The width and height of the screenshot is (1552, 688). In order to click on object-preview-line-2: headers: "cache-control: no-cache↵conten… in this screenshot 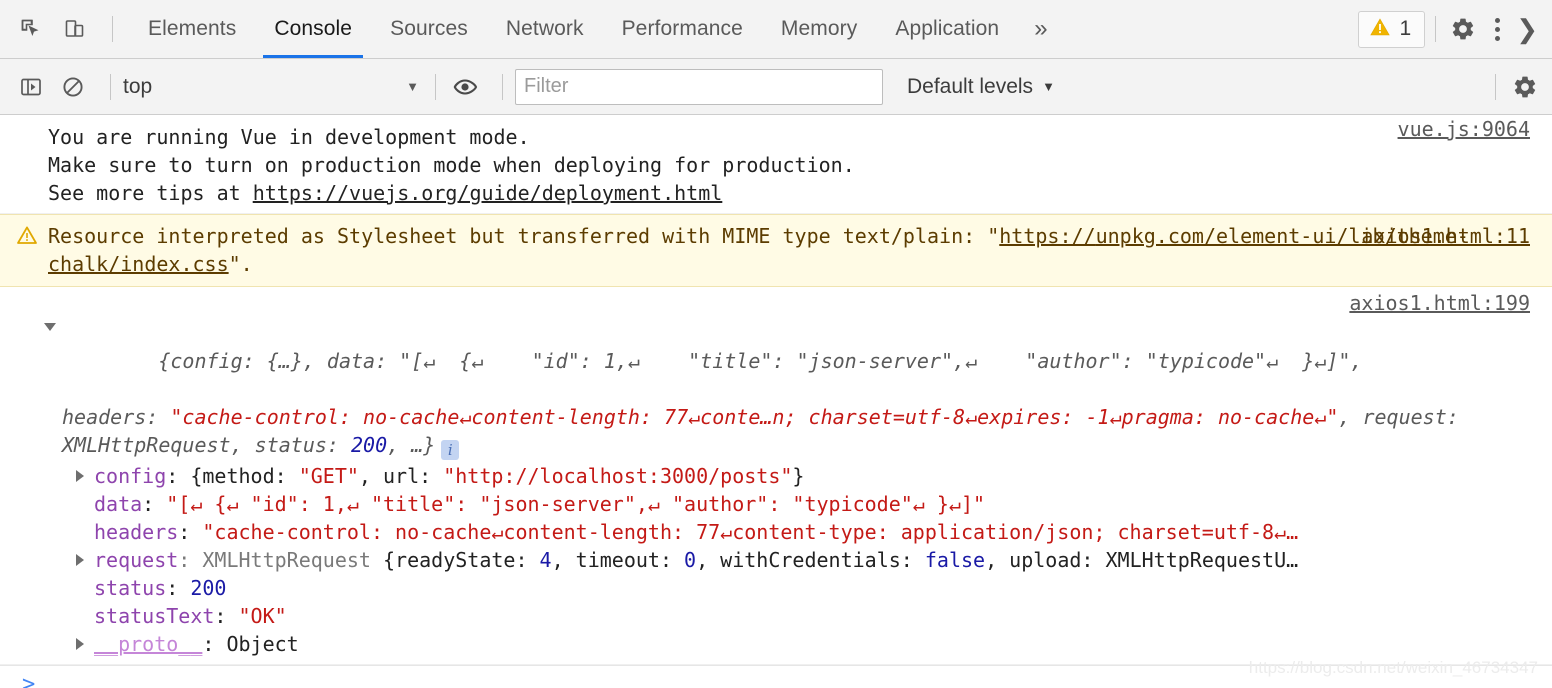, I will do `click(776, 431)`.